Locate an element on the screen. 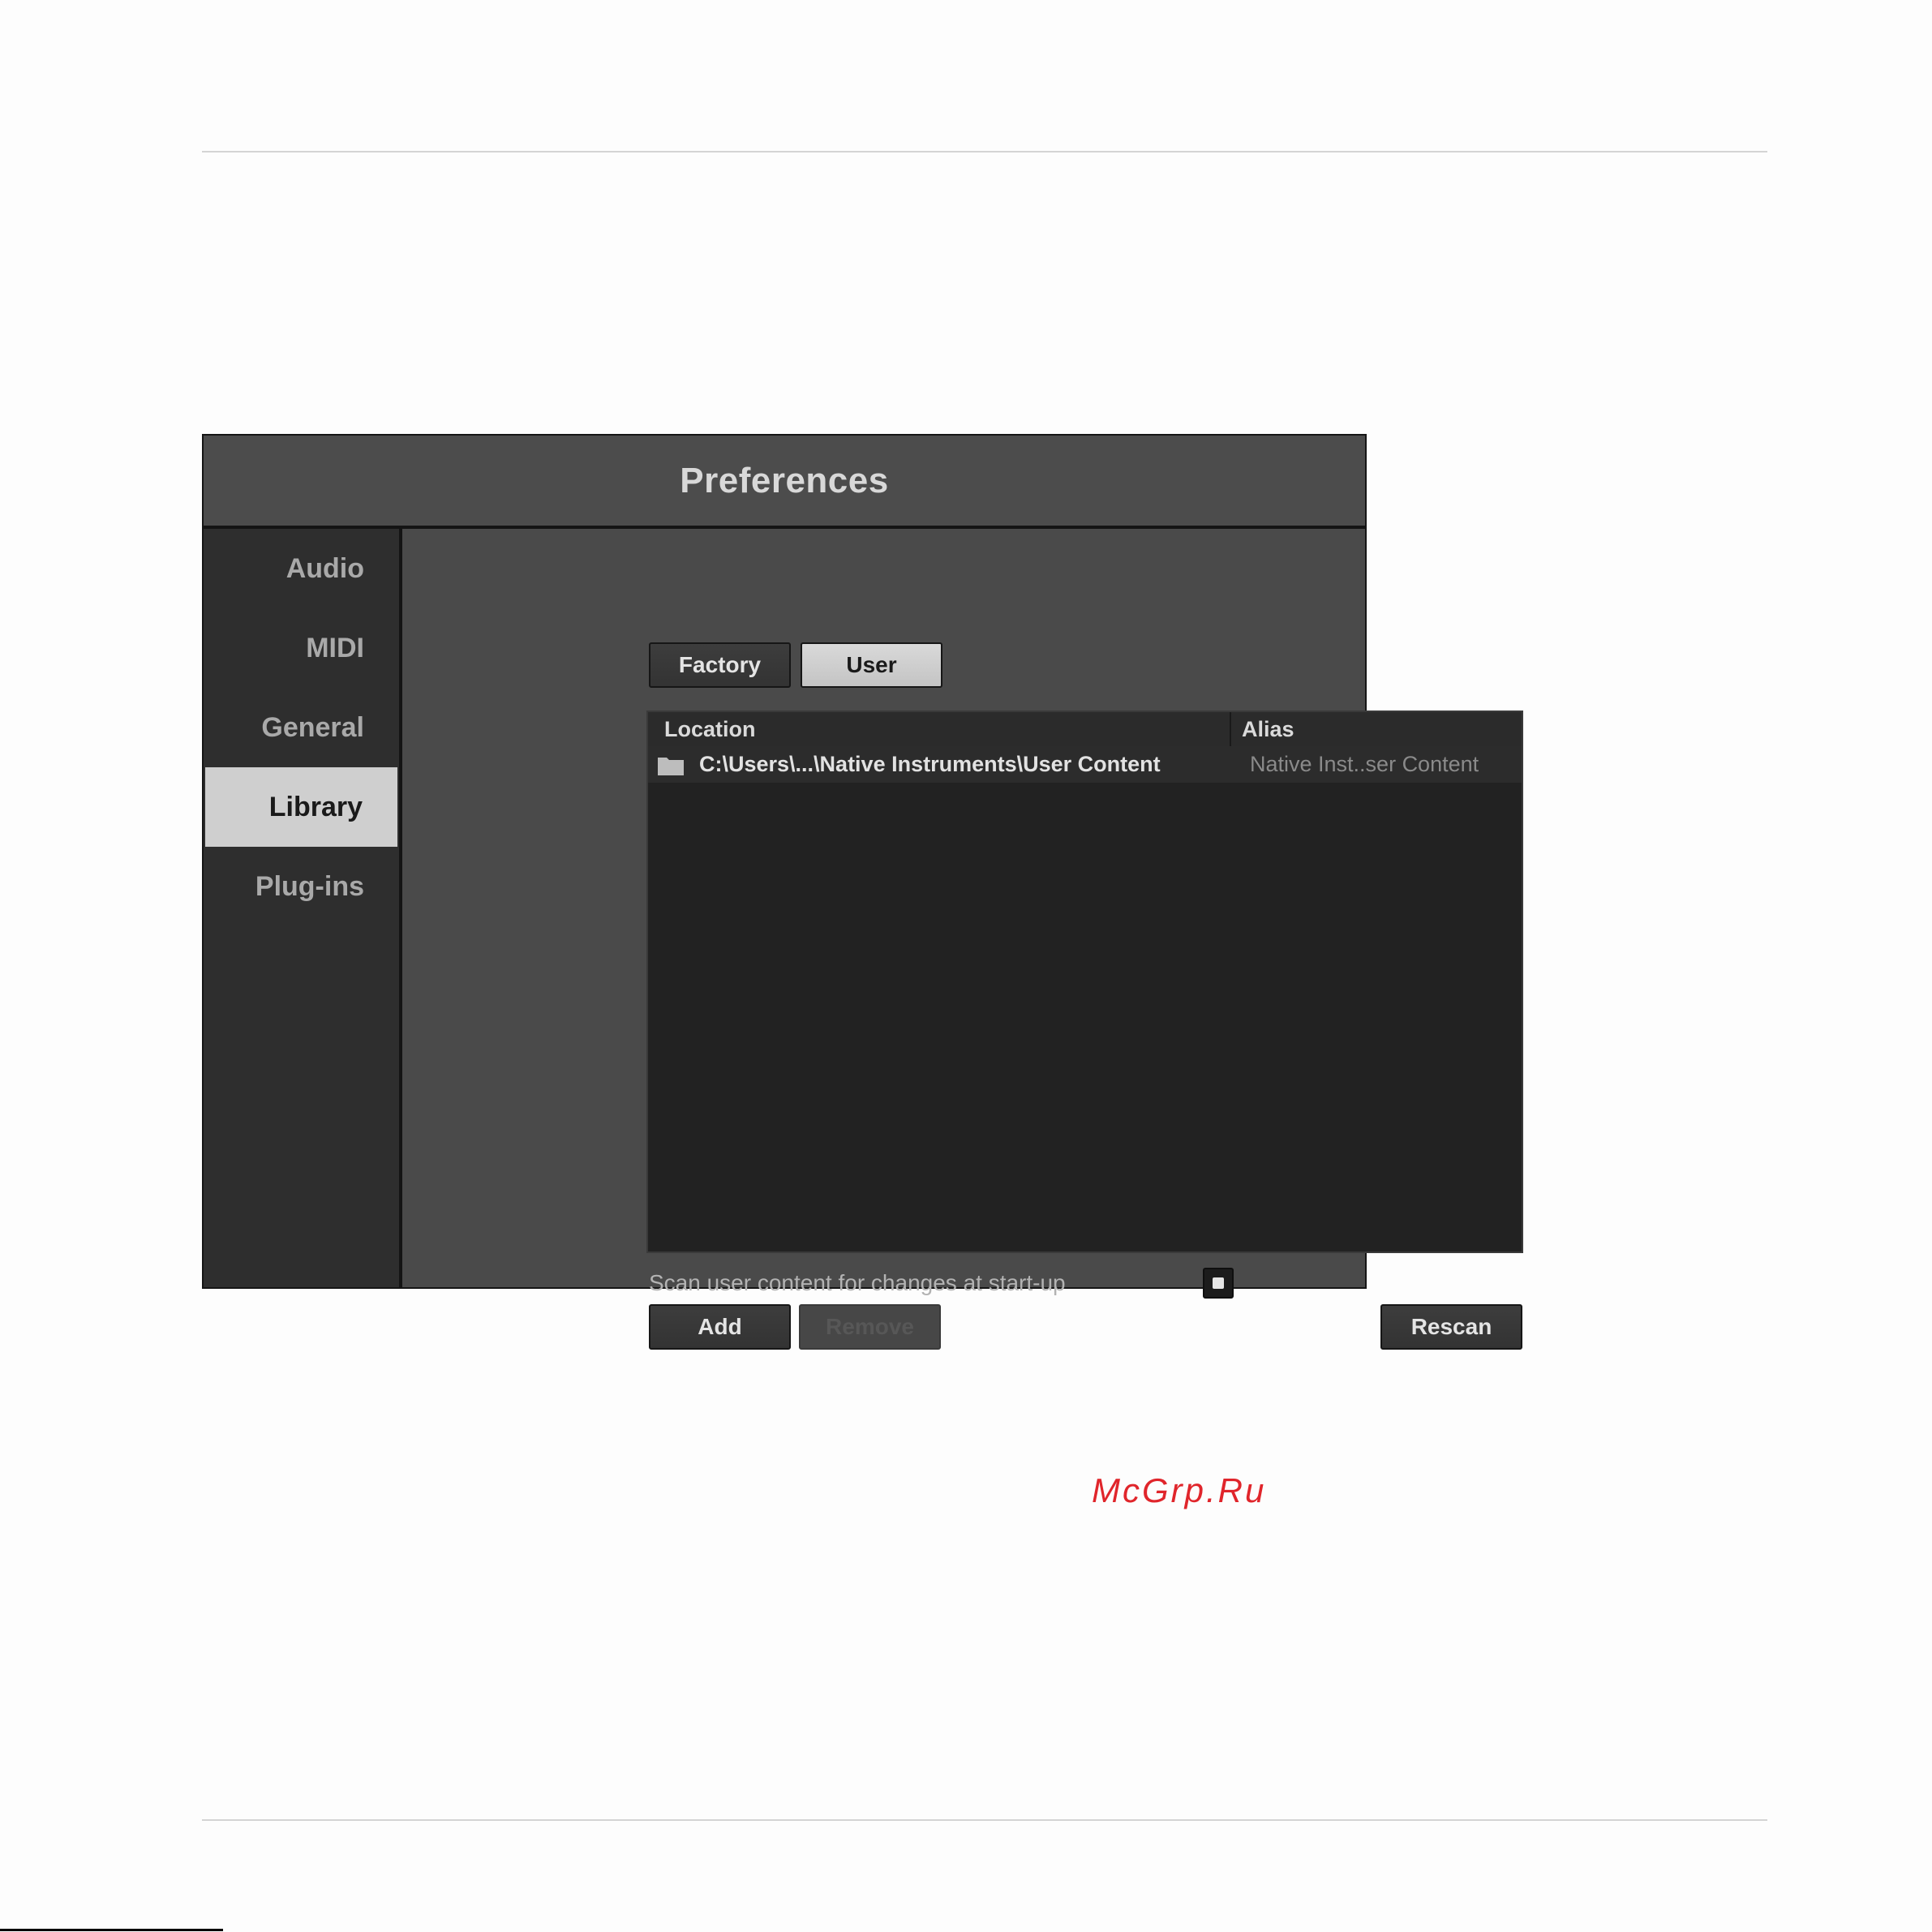 The image size is (1932, 1932). sidebar: Audio MIDI General Library Plug-ins is located at coordinates (303, 908).